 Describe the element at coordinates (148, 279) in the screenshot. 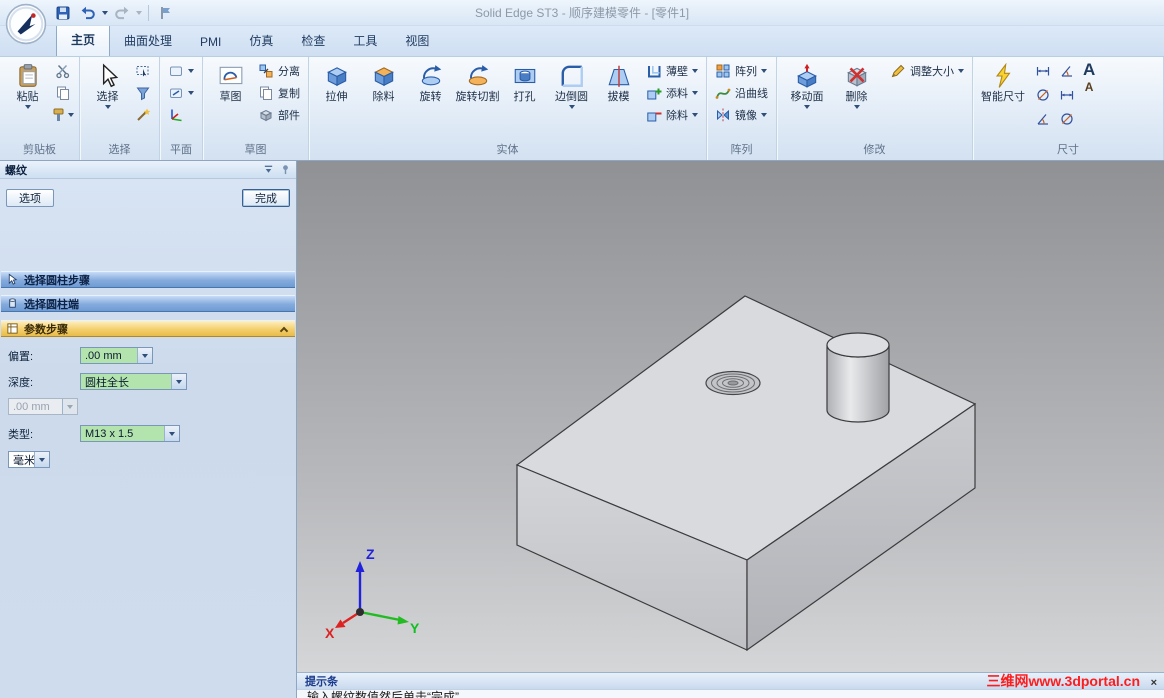

I see `select-cylinder-step-bar: 选择圆柱步骤` at that location.